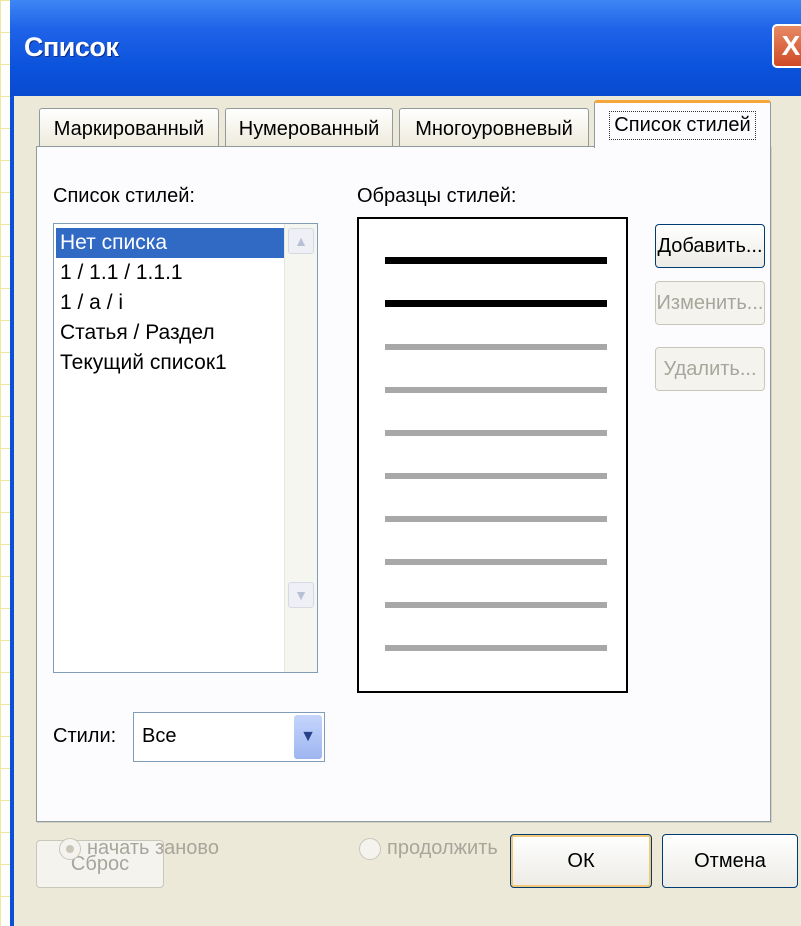 This screenshot has height=926, width=801. What do you see at coordinates (301, 241) in the screenshot?
I see `chevron-up-icon: ▲` at bounding box center [301, 241].